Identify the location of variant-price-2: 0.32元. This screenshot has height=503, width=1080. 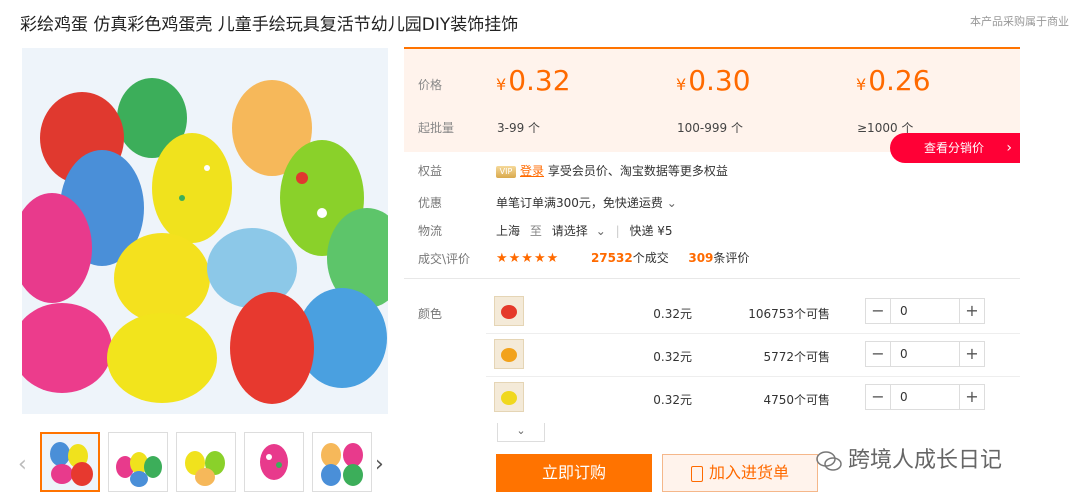
(672, 357).